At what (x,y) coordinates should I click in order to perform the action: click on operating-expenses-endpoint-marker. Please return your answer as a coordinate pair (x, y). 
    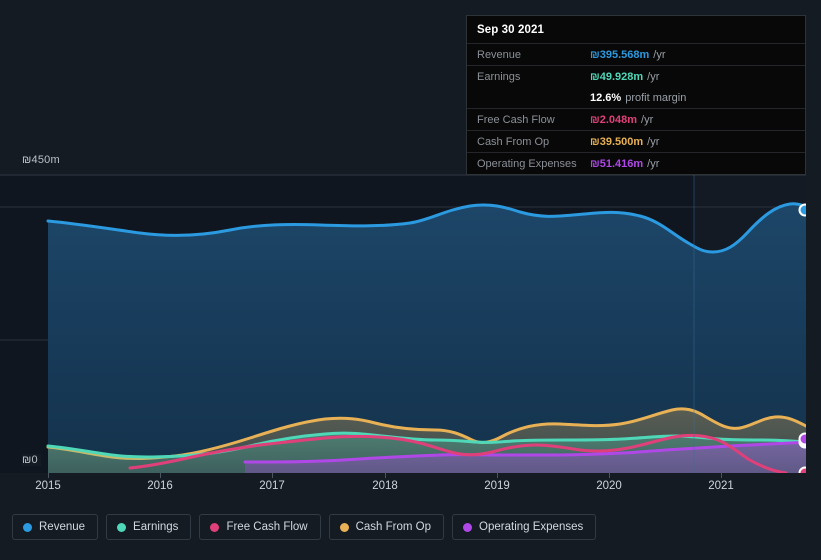
    Looking at the image, I should click on (802, 439).